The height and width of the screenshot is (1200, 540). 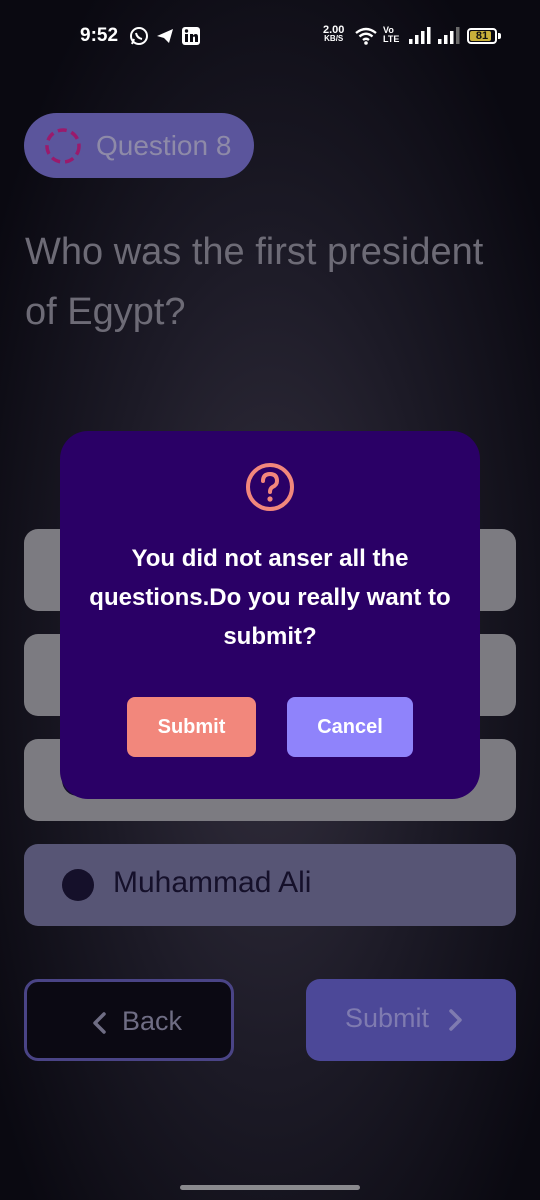 What do you see at coordinates (191, 36) in the screenshot?
I see `linkedin-icon` at bounding box center [191, 36].